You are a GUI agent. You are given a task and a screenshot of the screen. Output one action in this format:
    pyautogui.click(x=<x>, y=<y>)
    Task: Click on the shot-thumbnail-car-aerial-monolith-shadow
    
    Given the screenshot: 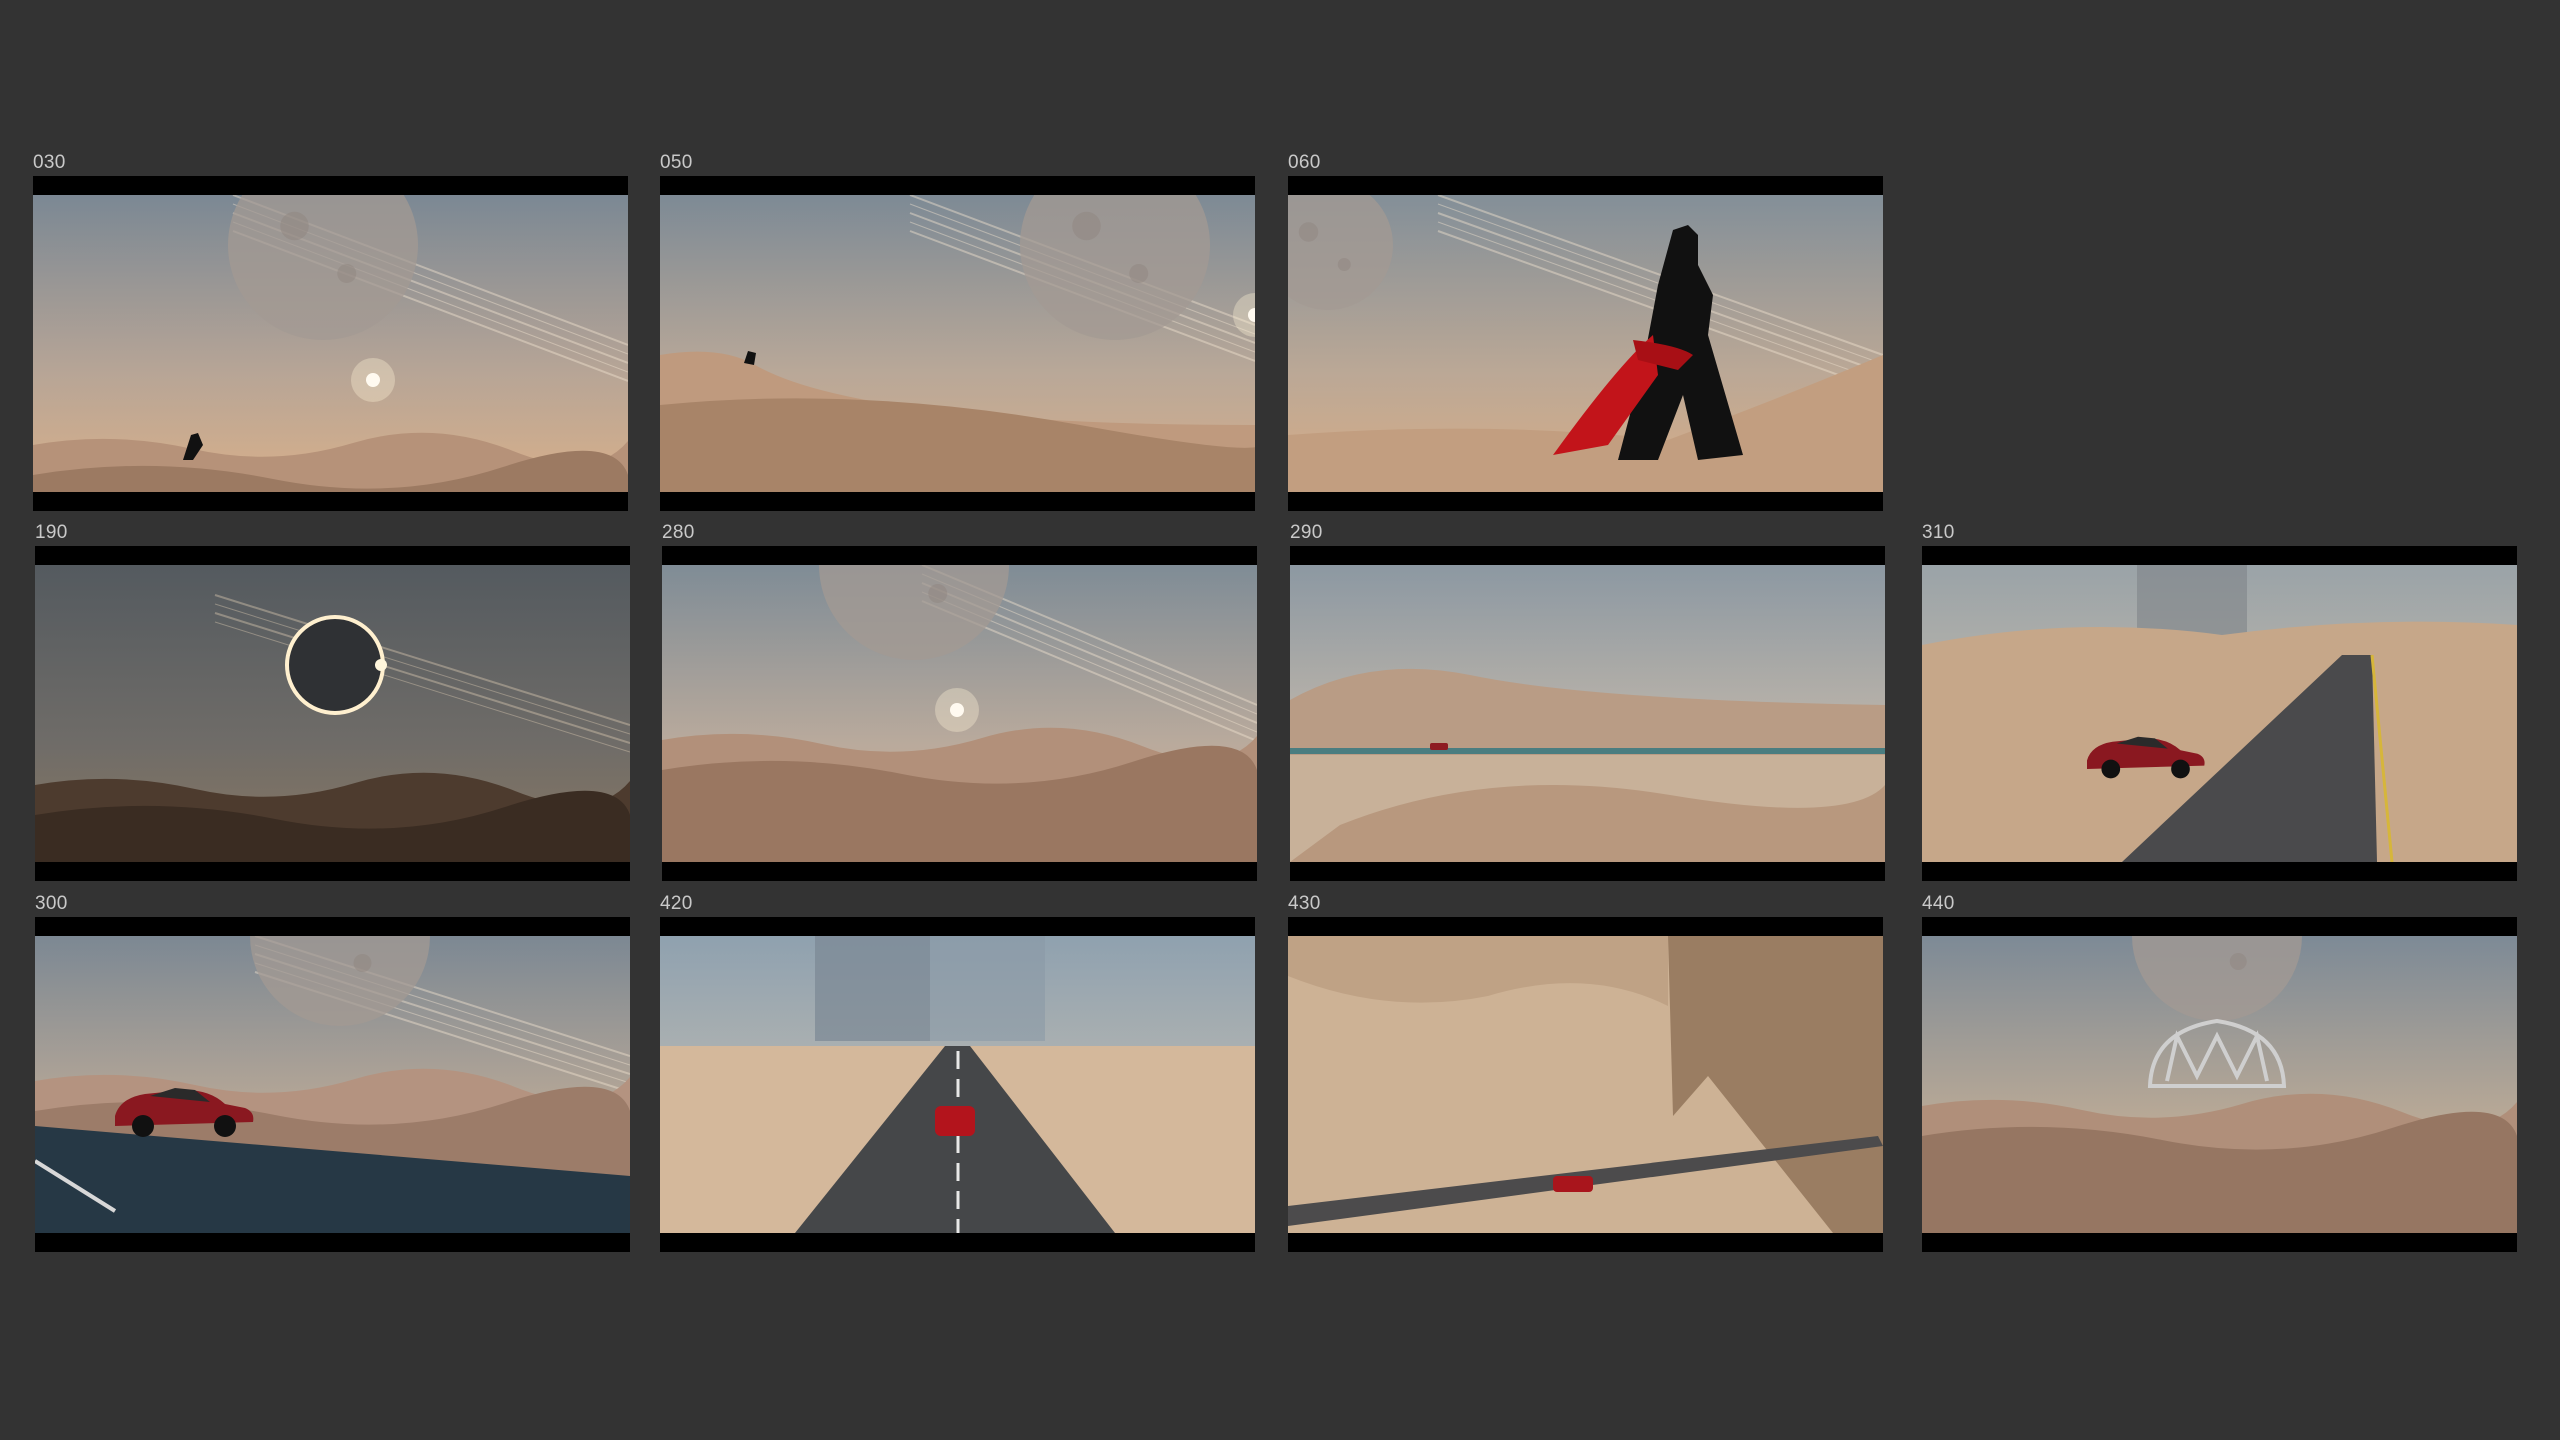 What is the action you would take?
    pyautogui.click(x=1585, y=1084)
    